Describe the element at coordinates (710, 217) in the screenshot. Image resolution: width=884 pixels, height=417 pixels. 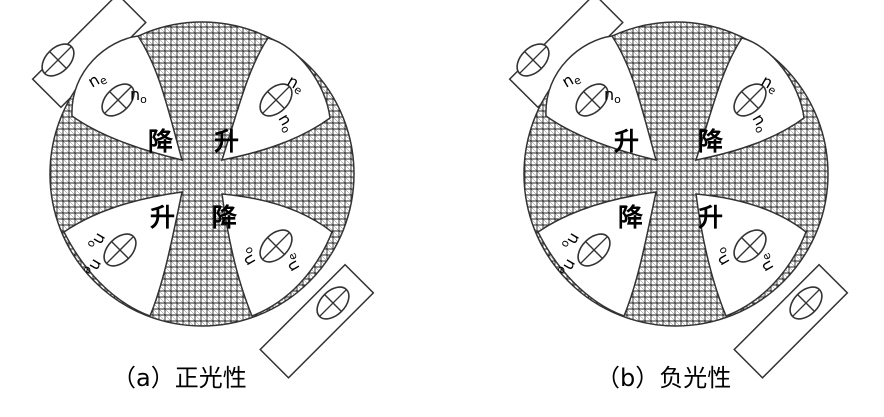
I see `zone-bottom-right-label: 升` at that location.